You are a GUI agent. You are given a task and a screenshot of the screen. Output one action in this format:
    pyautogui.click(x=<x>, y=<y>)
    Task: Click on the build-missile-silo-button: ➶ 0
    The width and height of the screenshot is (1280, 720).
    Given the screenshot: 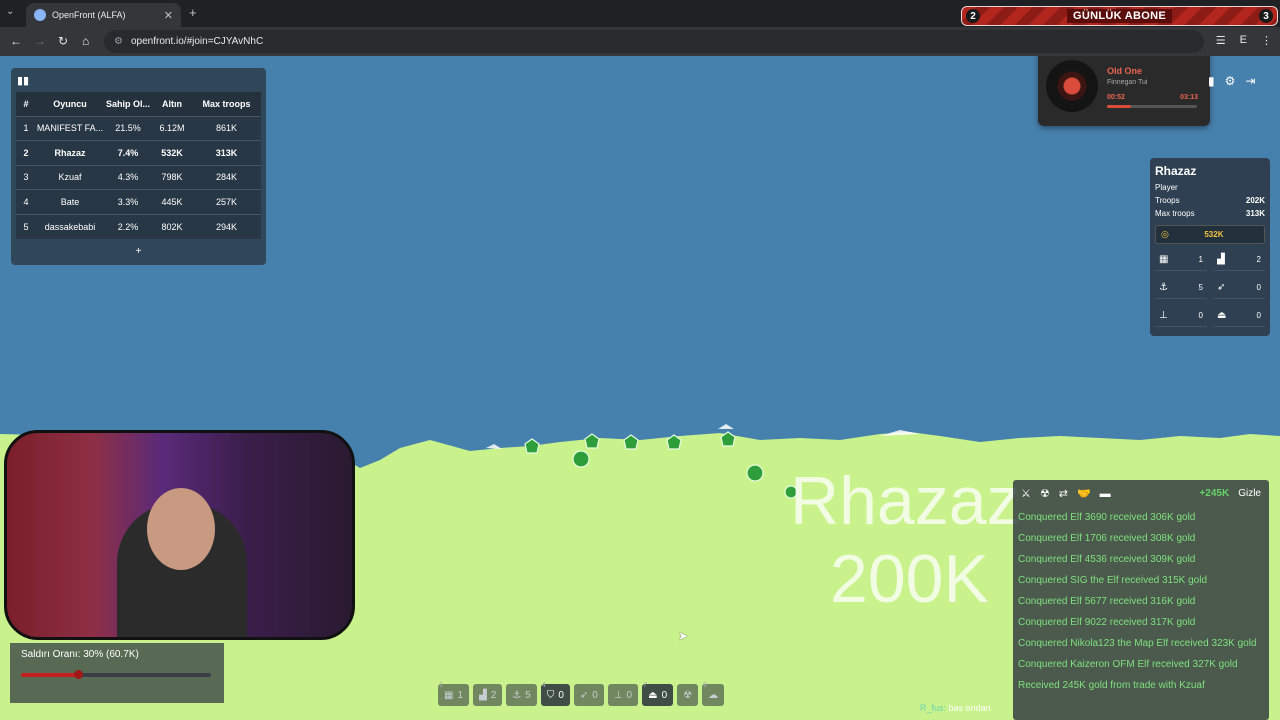 What is the action you would take?
    pyautogui.click(x=588, y=695)
    